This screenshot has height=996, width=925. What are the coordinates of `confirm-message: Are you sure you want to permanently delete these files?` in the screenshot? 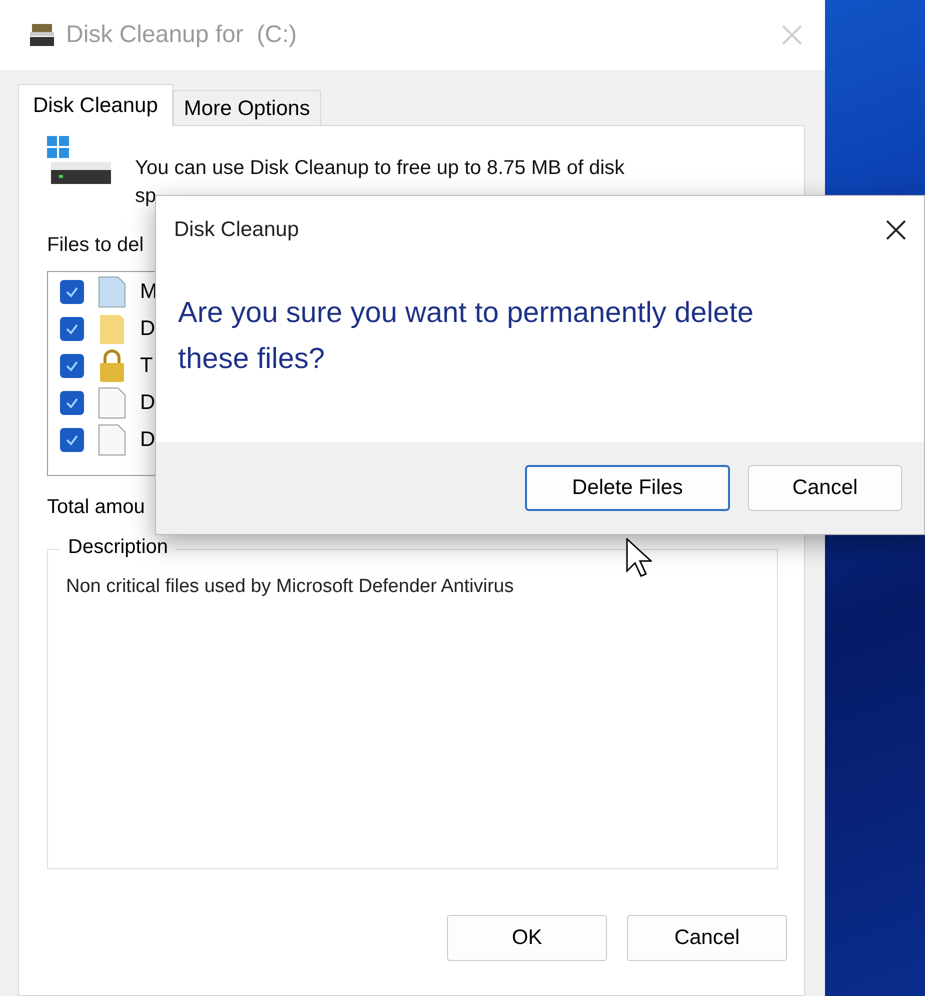 It's located at (465, 336).